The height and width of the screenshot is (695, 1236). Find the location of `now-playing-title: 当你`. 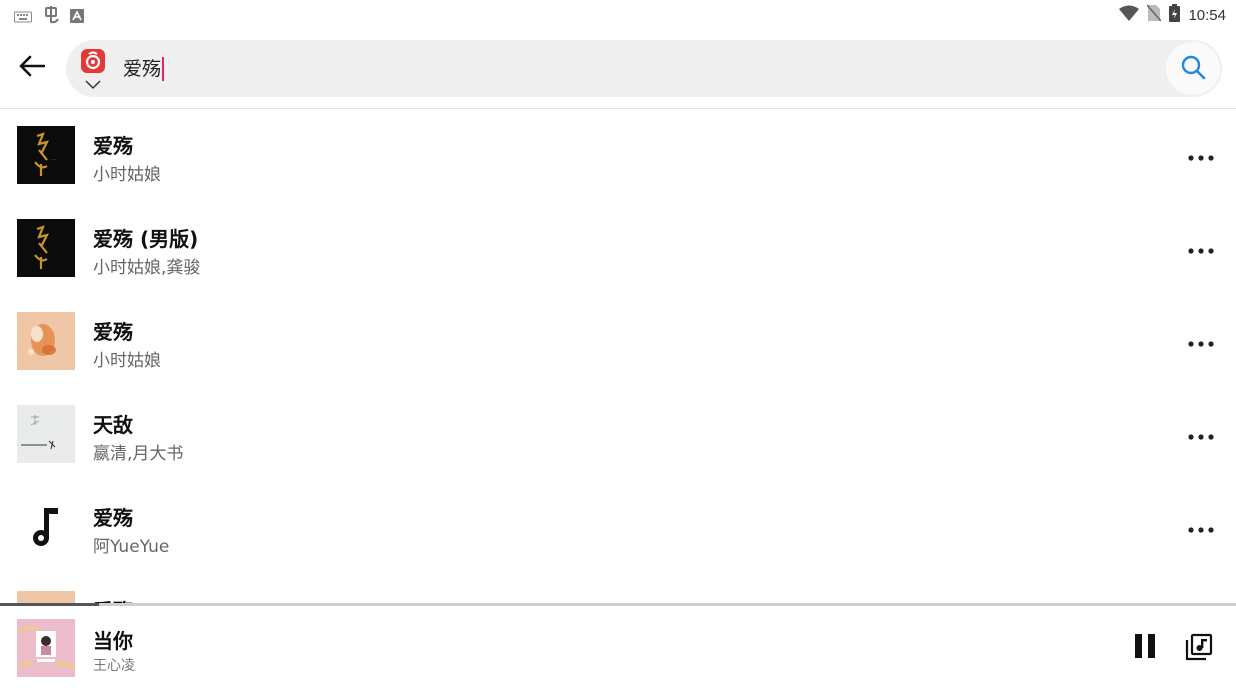

now-playing-title: 当你 is located at coordinates (113, 641).